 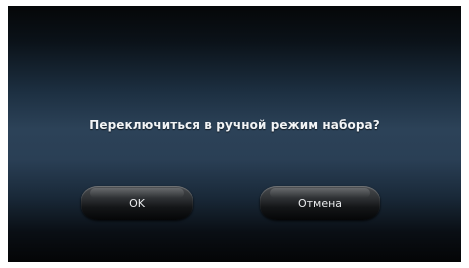 I want to click on ok-button-label: OK, so click(x=137, y=203).